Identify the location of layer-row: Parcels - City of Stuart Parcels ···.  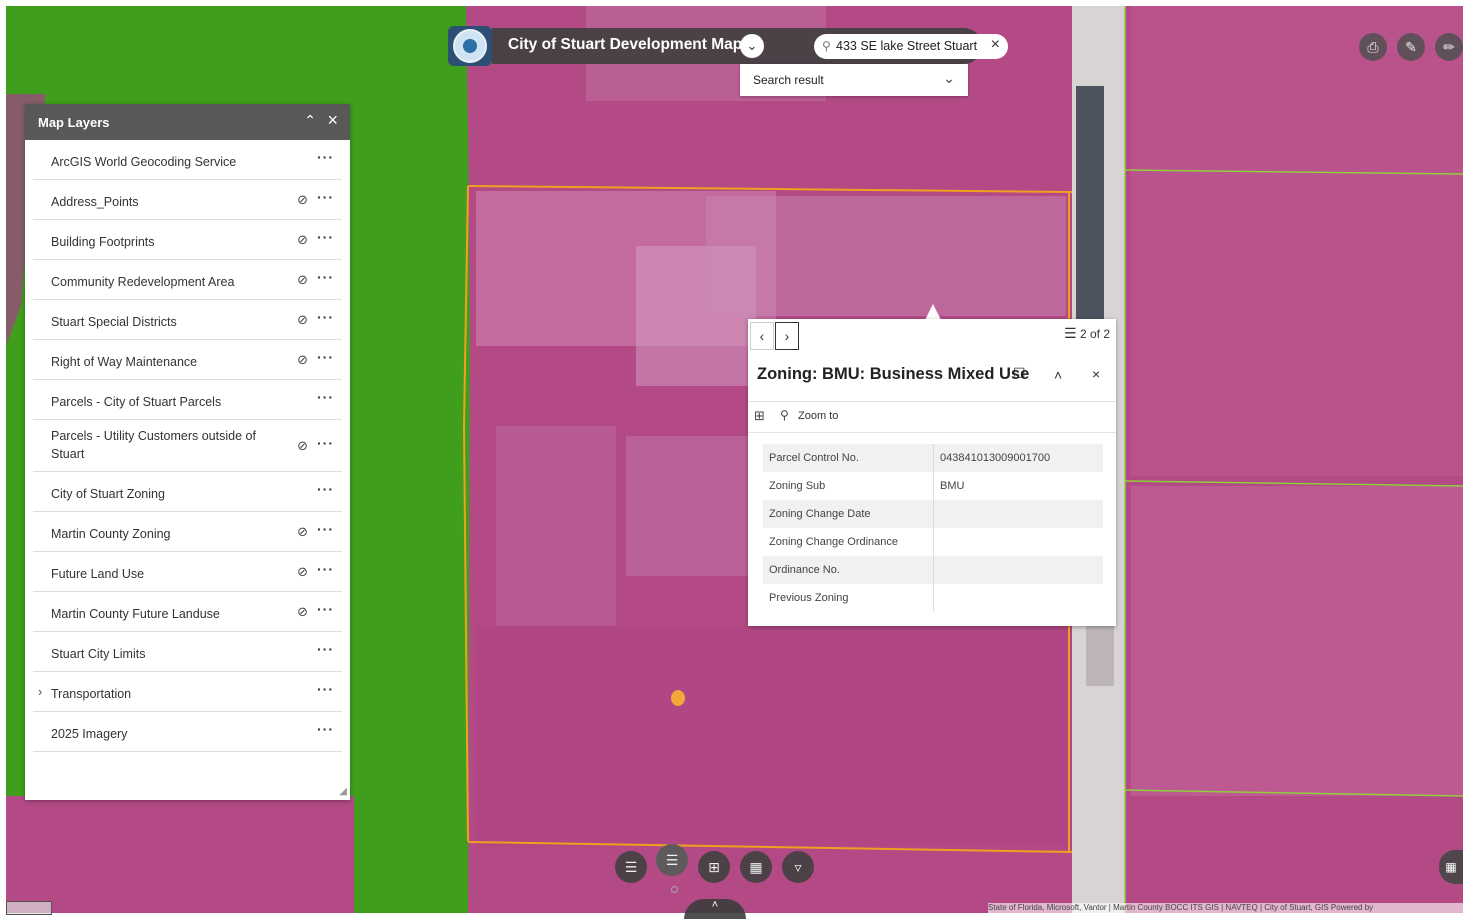
(187, 400).